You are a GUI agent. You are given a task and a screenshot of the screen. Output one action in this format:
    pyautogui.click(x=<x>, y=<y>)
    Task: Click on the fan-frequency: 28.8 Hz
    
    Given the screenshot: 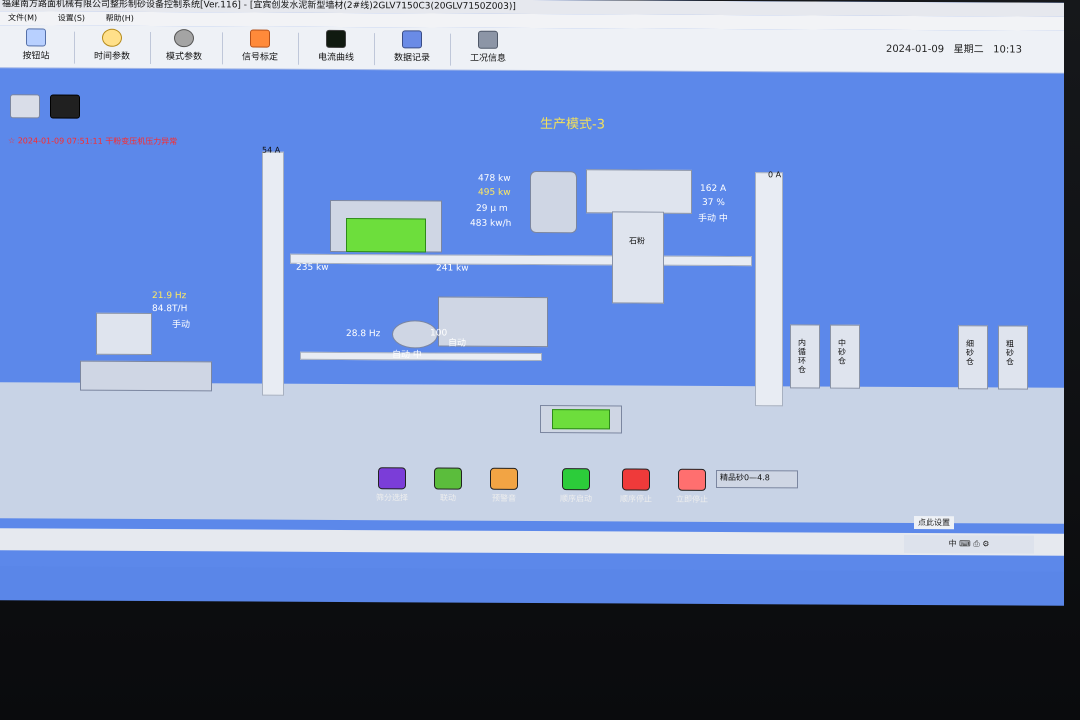 What is the action you would take?
    pyautogui.click(x=363, y=334)
    